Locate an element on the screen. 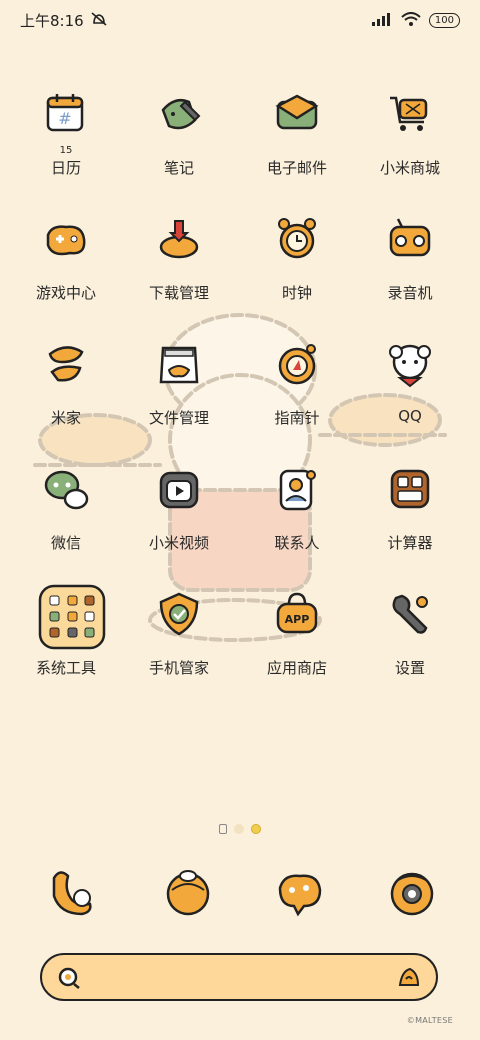 The width and height of the screenshot is (480, 1040). app-label: 米家 is located at coordinates (65, 418).